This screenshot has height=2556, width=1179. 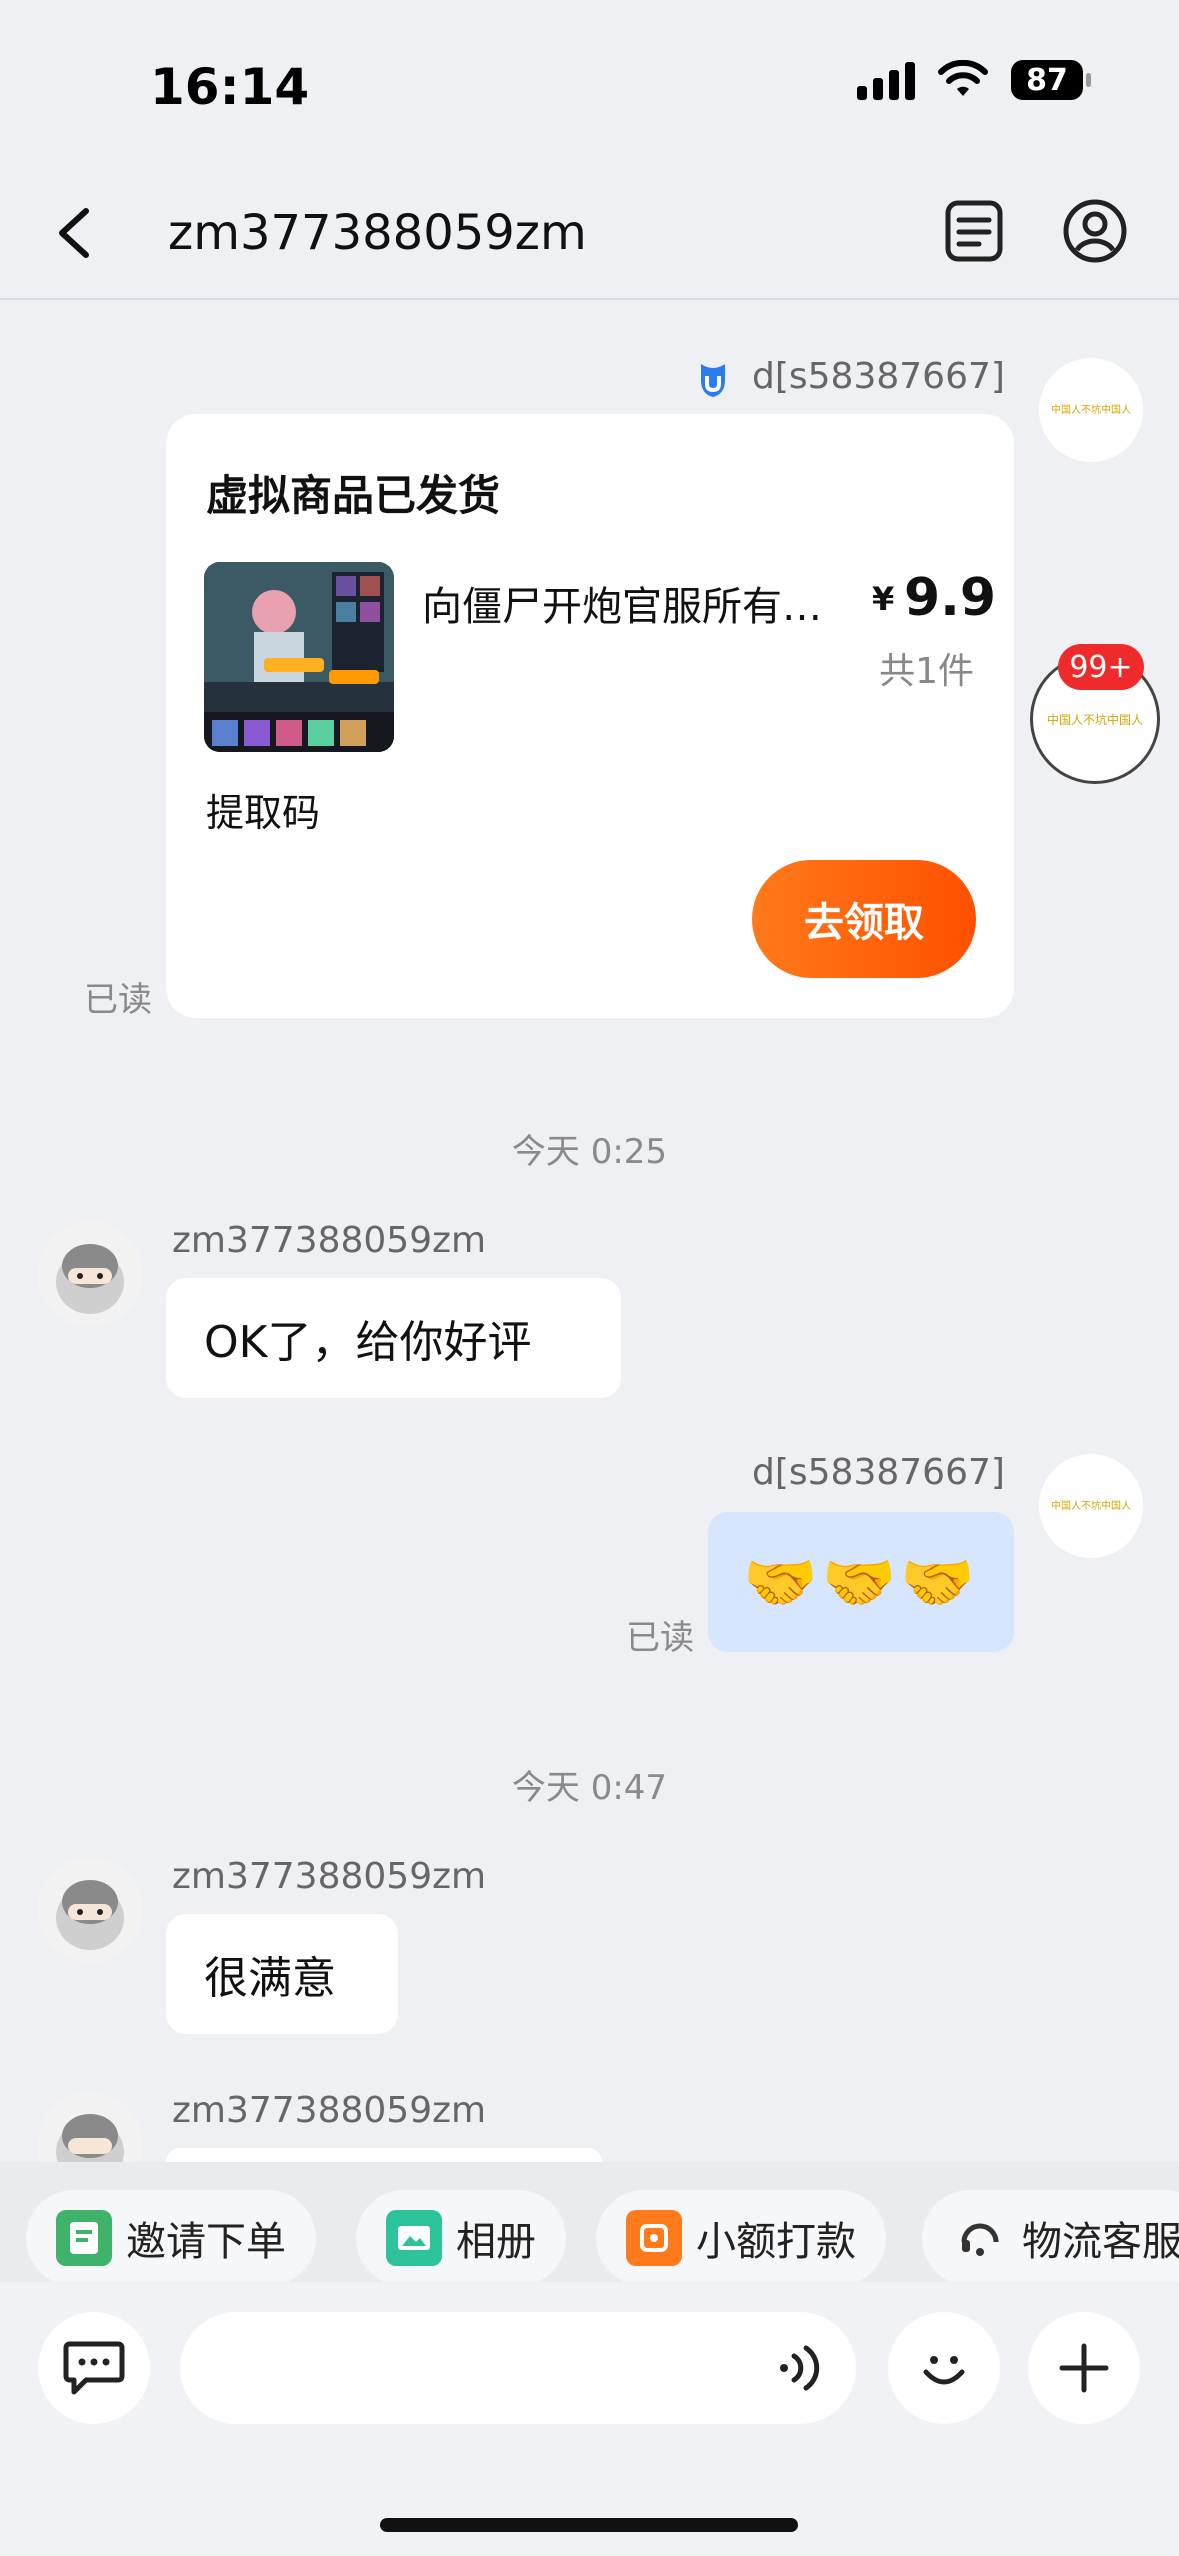 I want to click on plus-icon, so click(x=1084, y=2368).